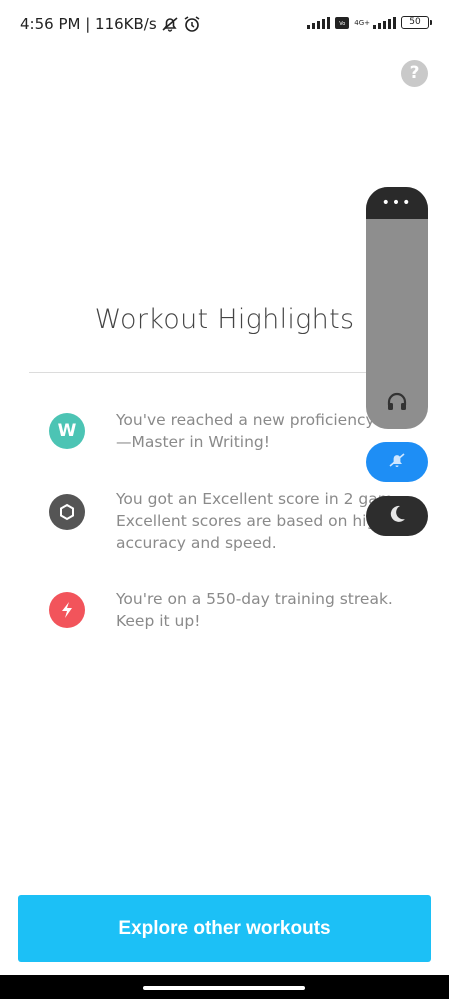 The image size is (449, 999). What do you see at coordinates (414, 73) in the screenshot?
I see `help-button: ?` at bounding box center [414, 73].